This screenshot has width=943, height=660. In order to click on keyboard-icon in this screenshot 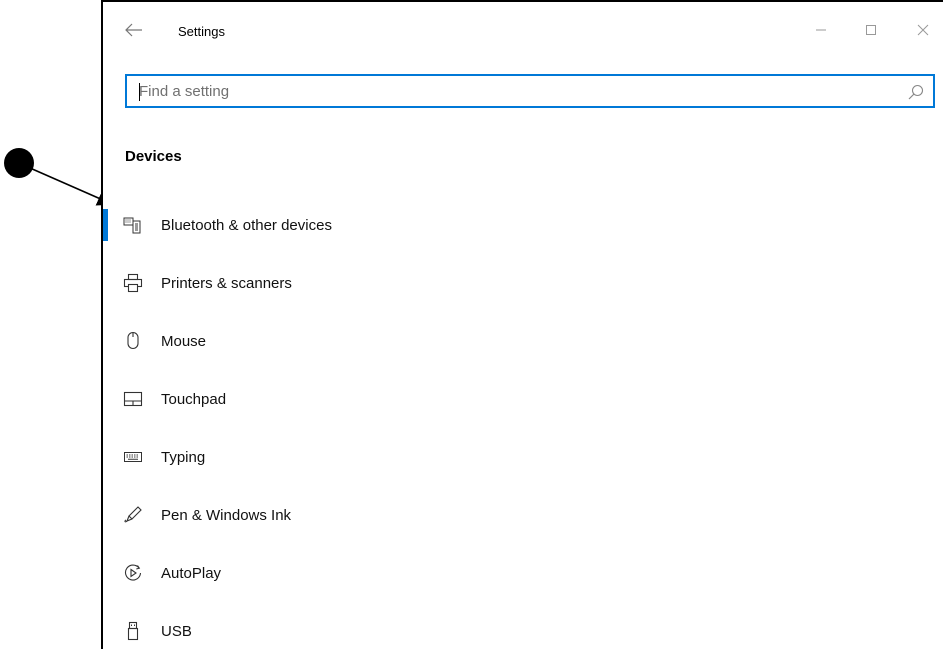, I will do `click(133, 457)`.